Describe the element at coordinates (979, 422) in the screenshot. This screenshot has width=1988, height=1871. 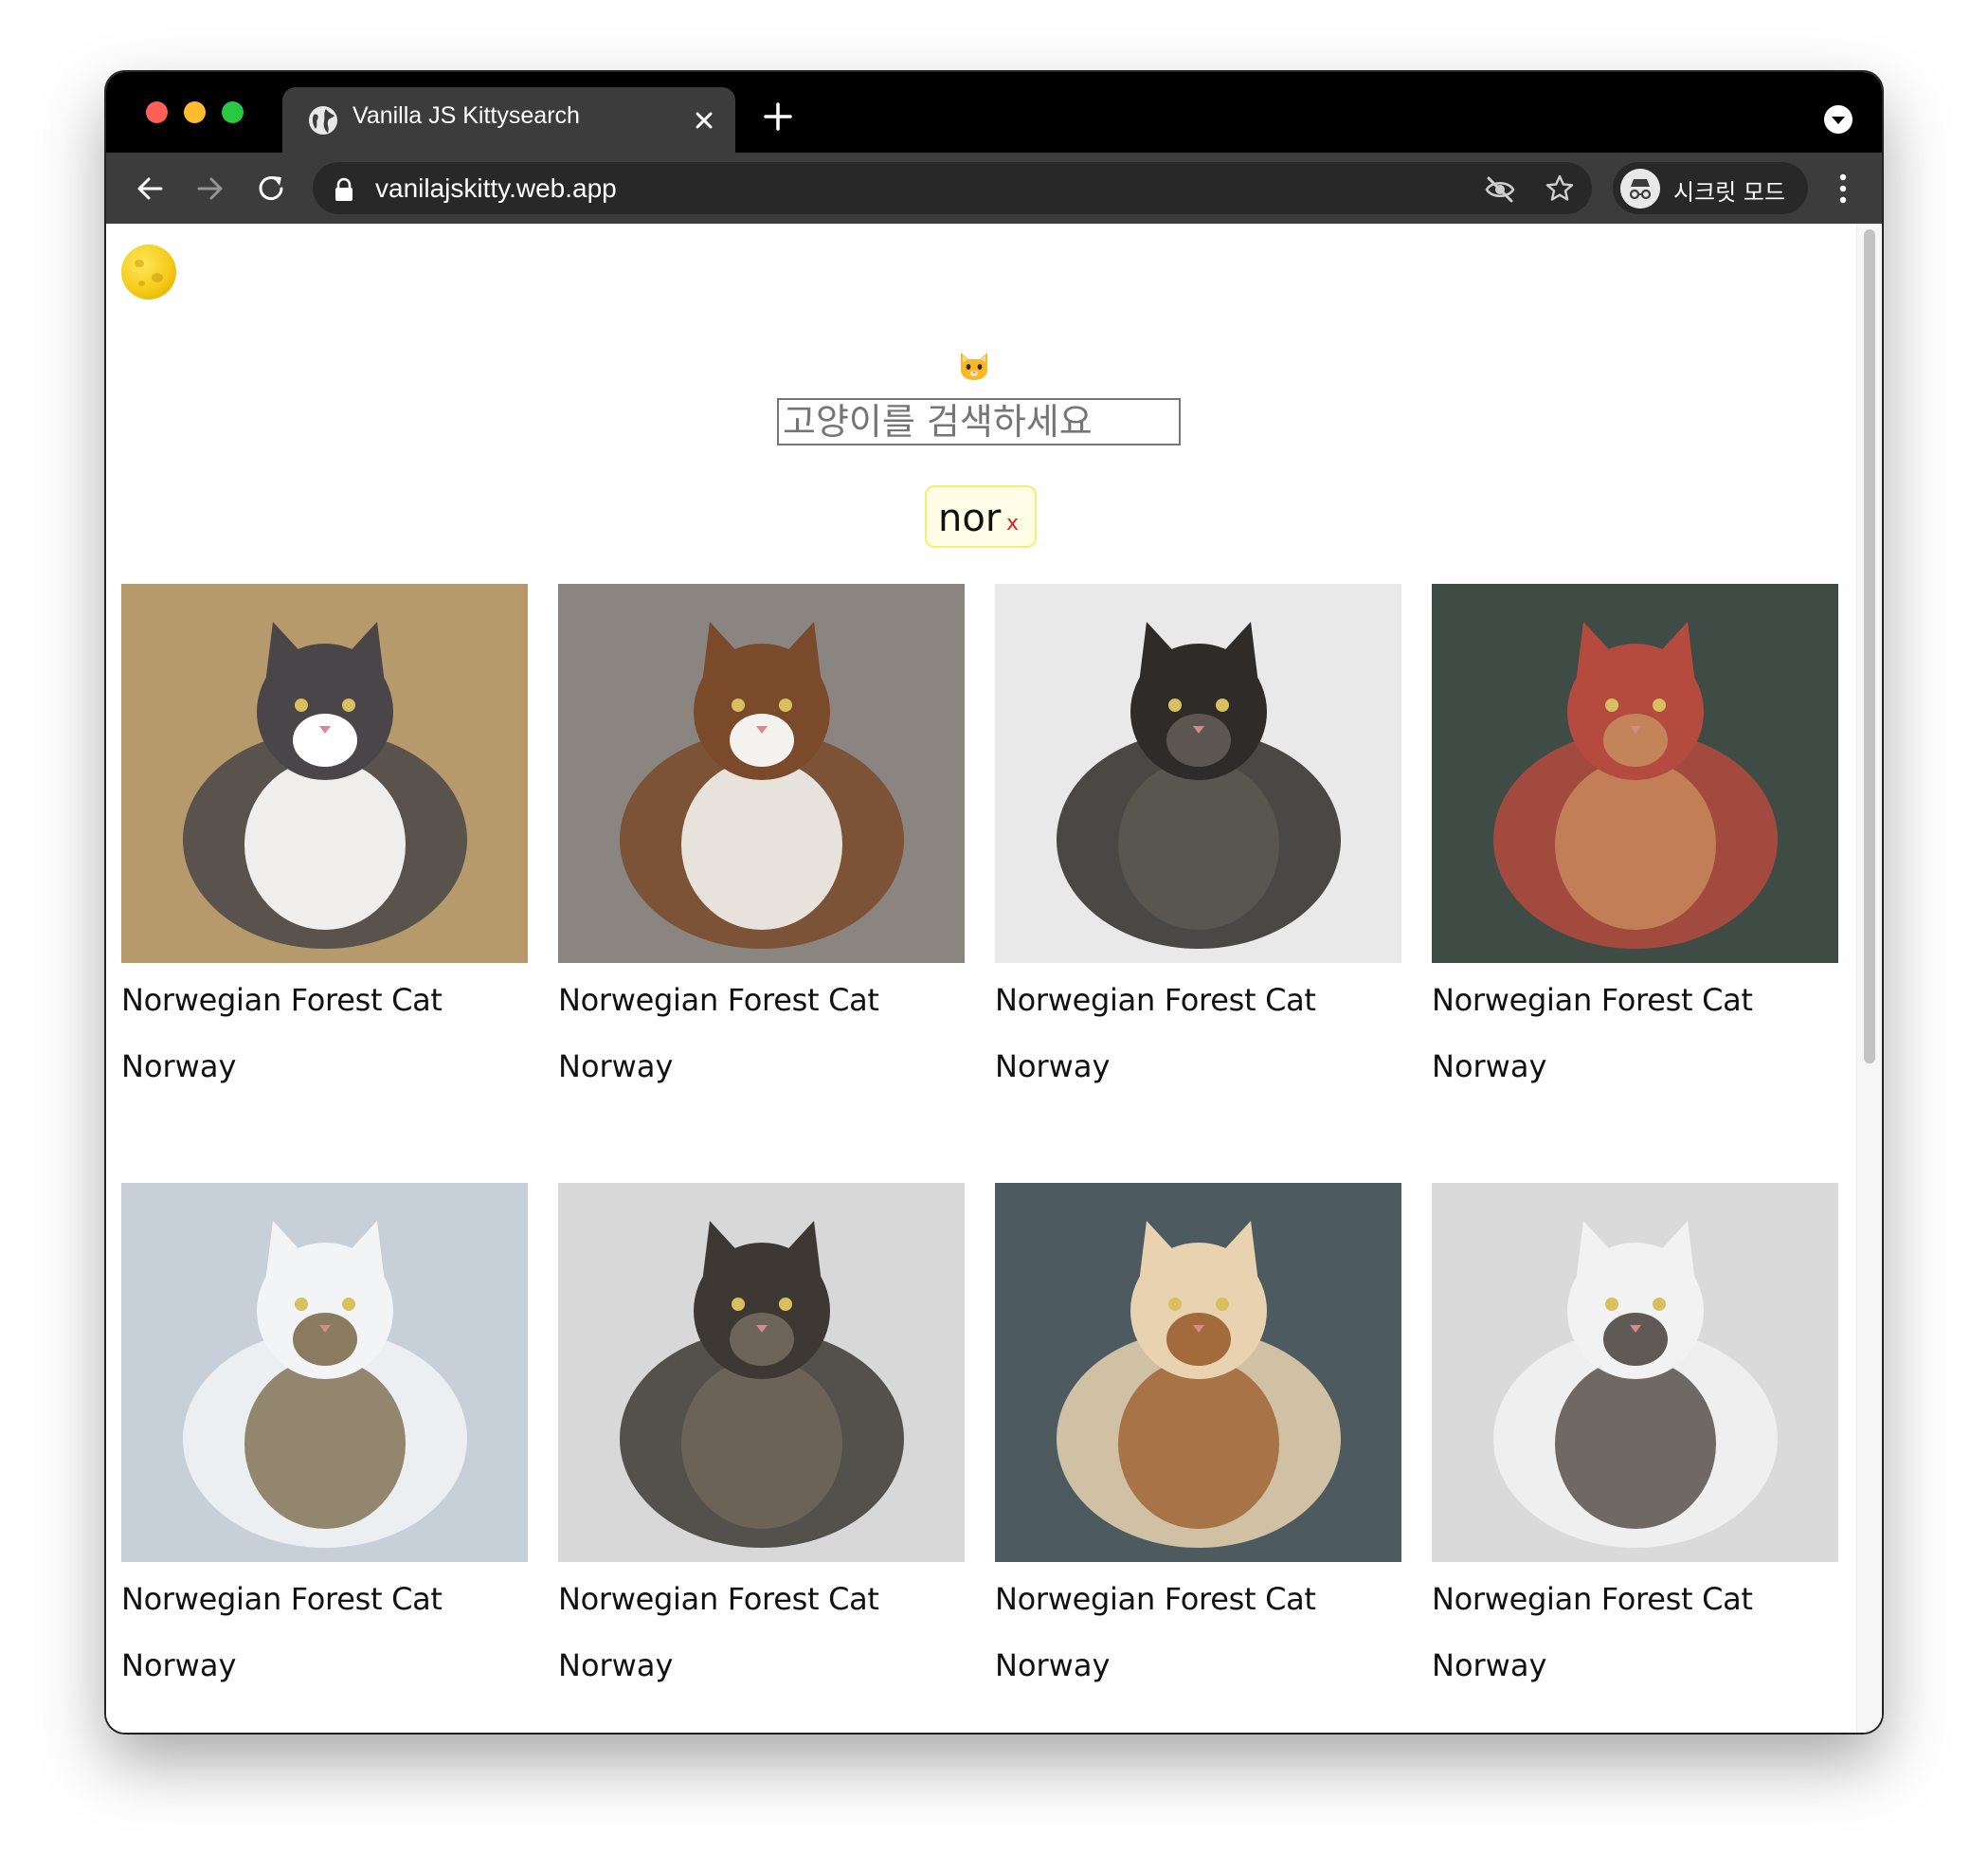
I see `search-input` at that location.